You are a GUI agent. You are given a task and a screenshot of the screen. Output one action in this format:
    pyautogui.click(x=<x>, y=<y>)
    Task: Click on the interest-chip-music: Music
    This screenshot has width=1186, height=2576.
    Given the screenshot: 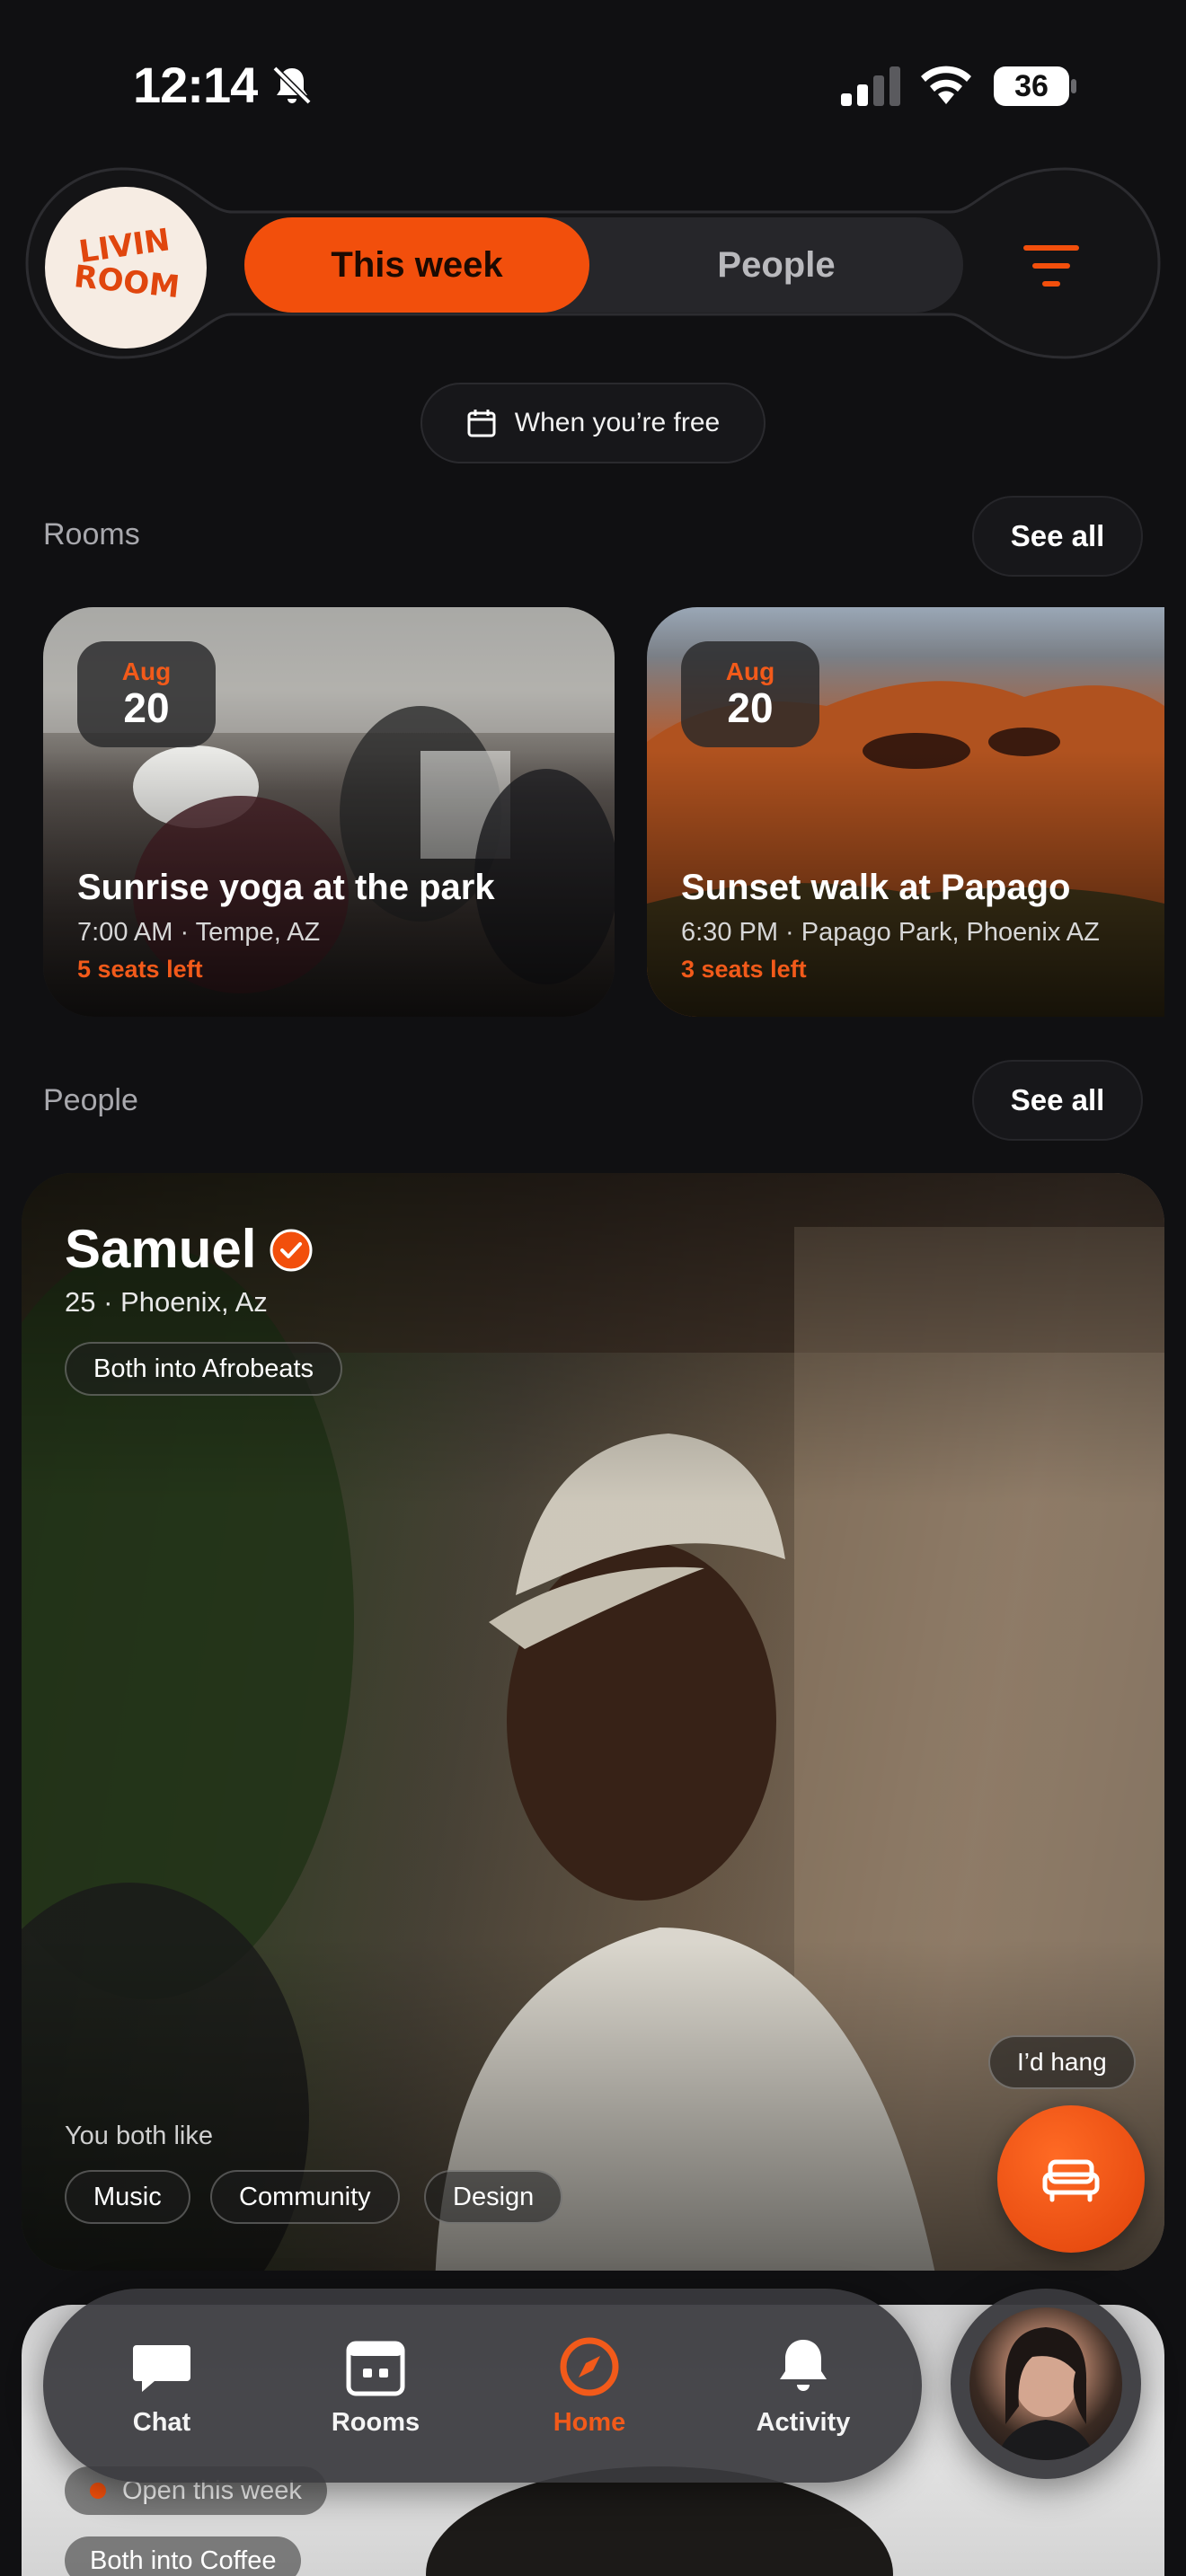 What is the action you would take?
    pyautogui.click(x=127, y=2197)
    